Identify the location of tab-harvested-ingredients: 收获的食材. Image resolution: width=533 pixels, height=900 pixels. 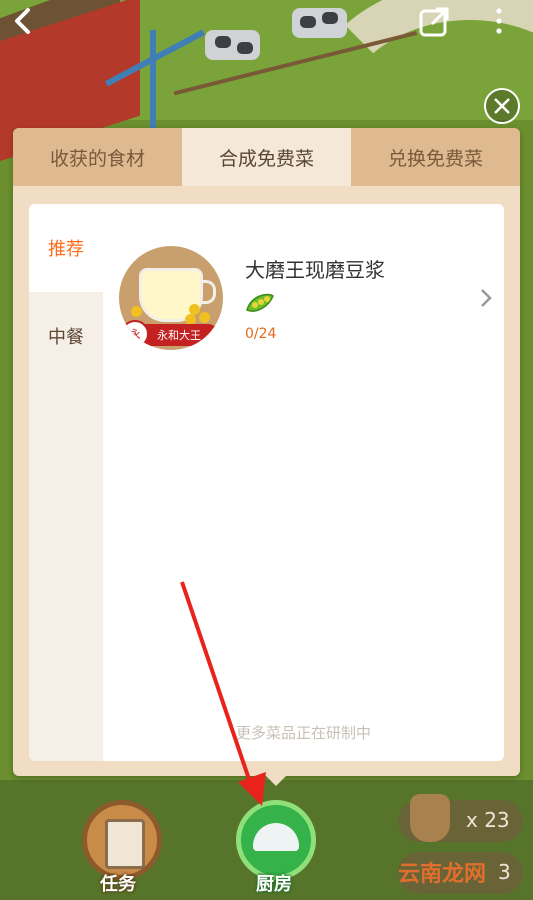
(97, 157).